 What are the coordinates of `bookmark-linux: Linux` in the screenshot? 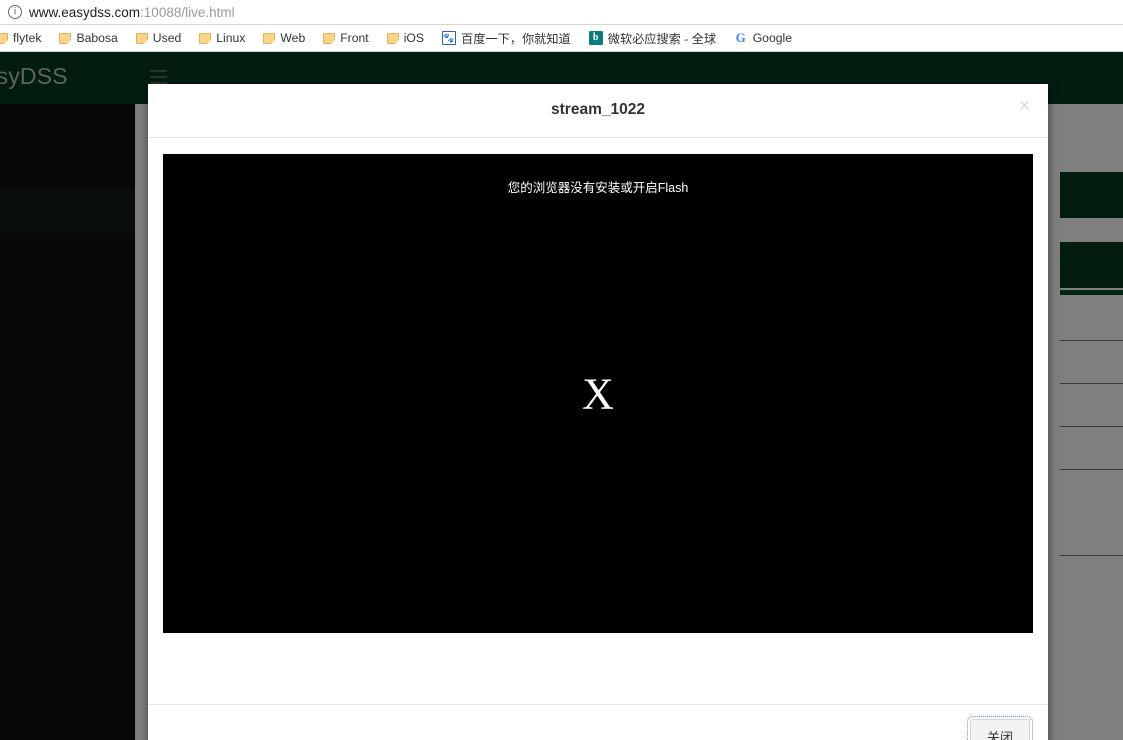 It's located at (222, 38).